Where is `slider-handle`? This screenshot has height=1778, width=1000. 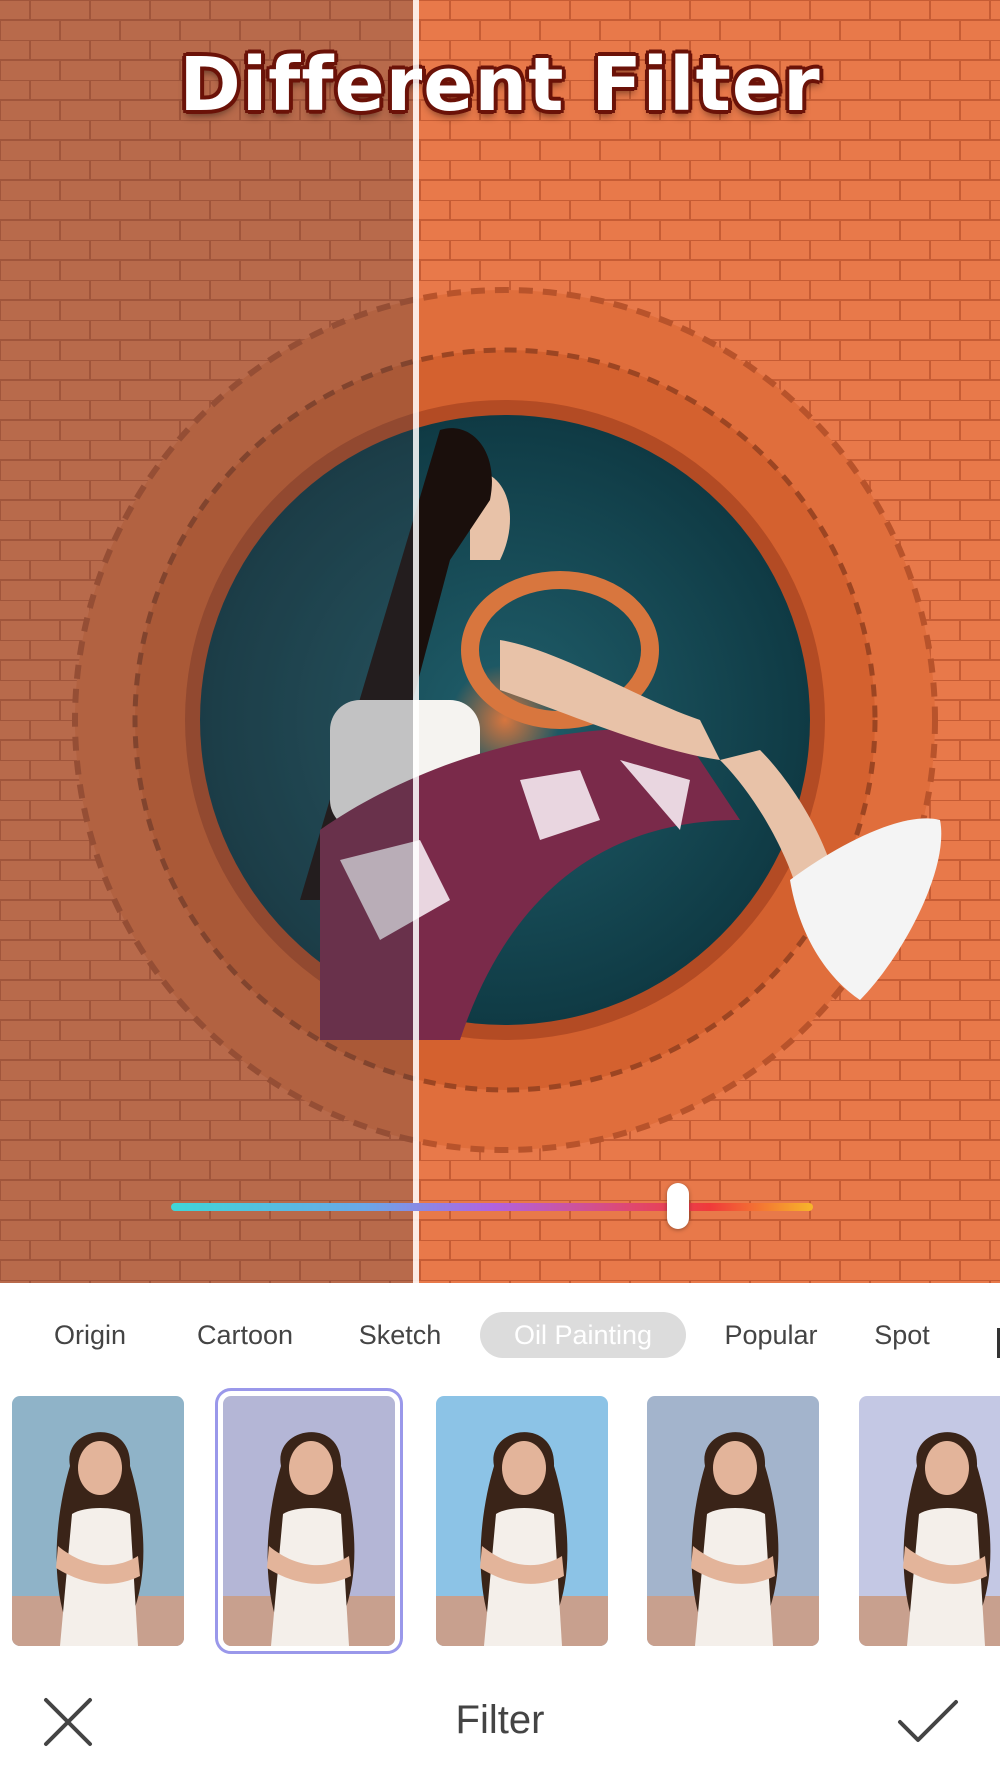 slider-handle is located at coordinates (678, 1206).